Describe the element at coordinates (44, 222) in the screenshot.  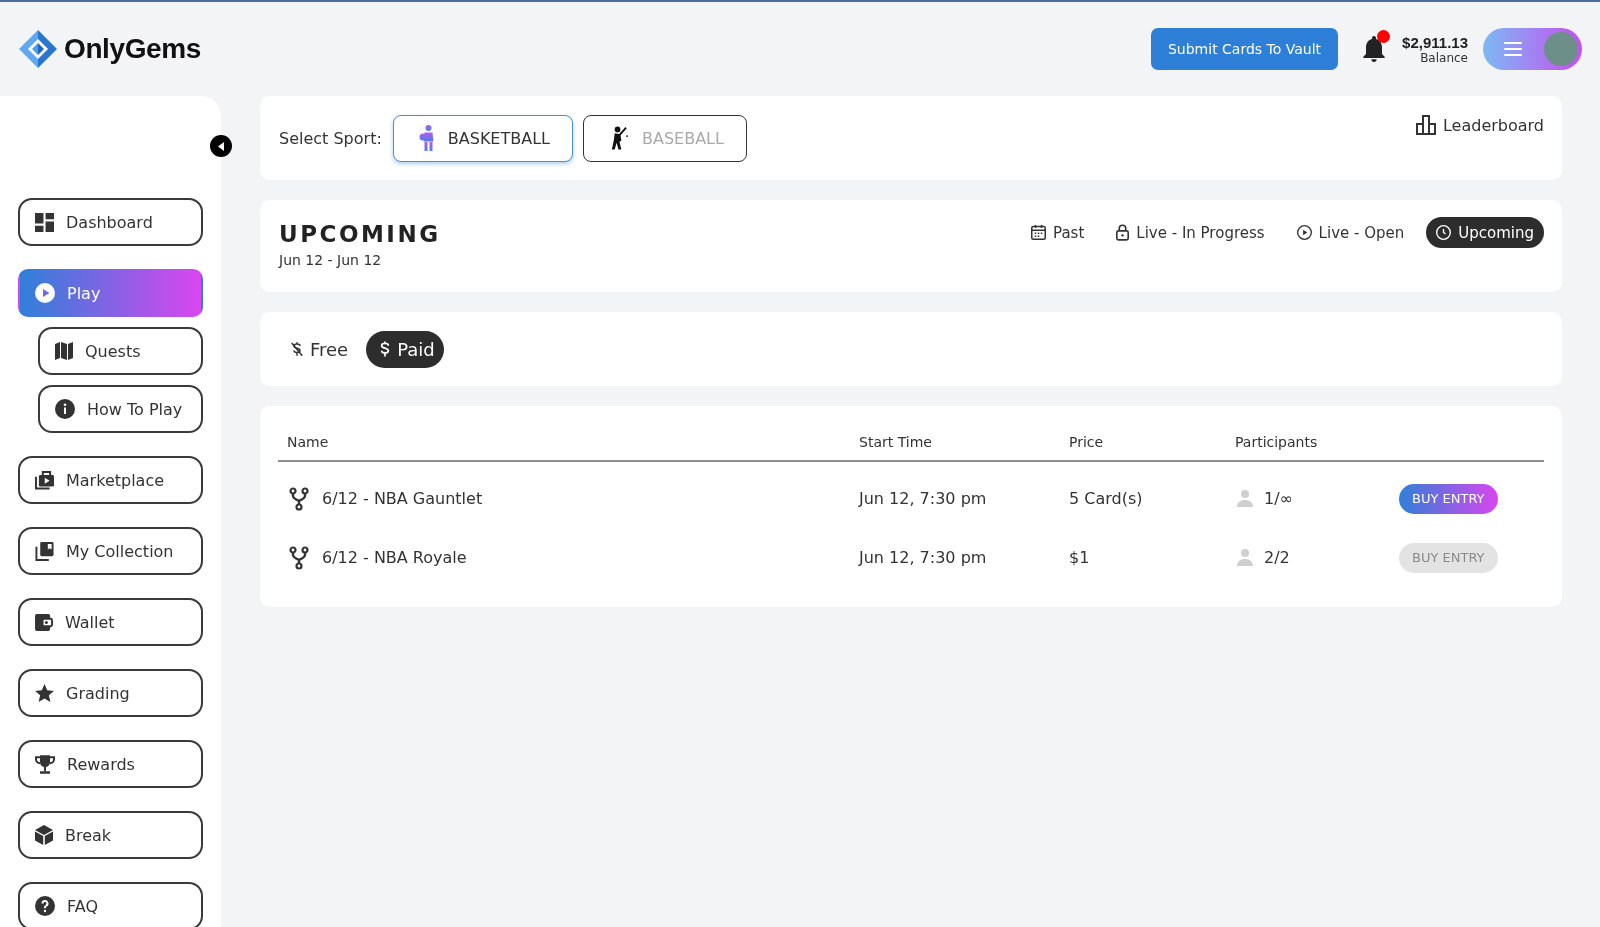
I see `dashboard-icon` at that location.